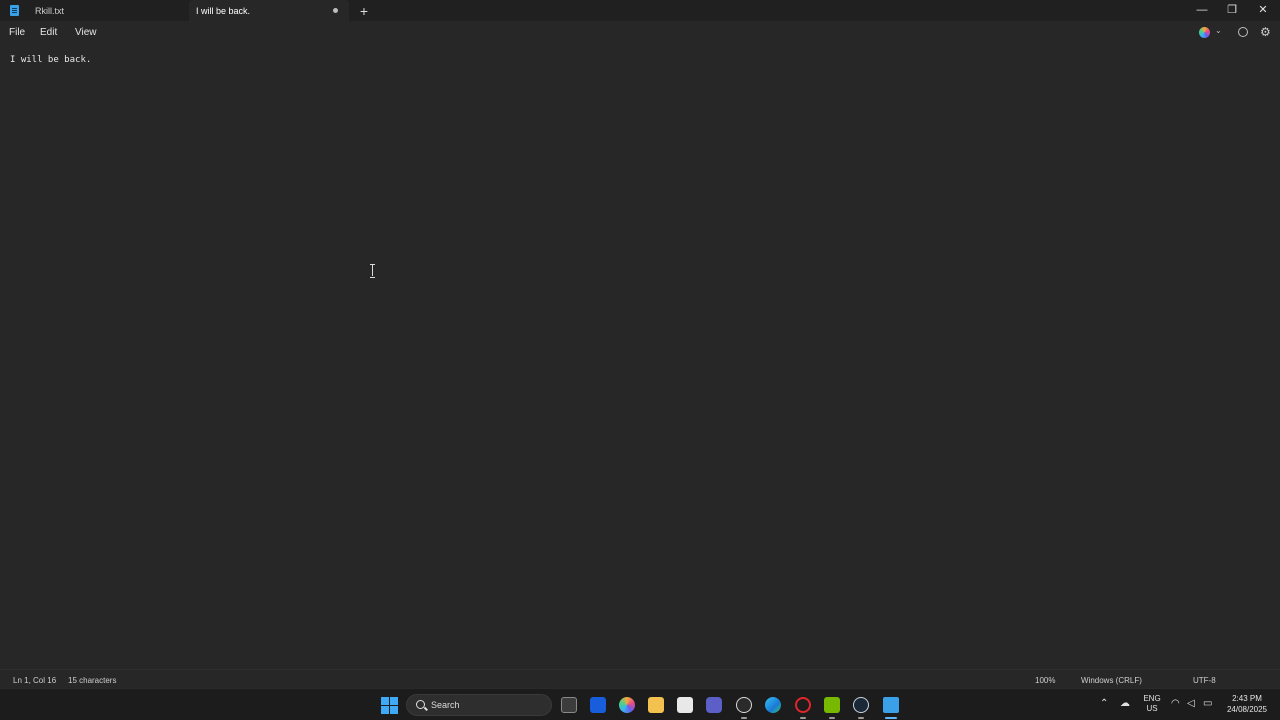  Describe the element at coordinates (92, 680) in the screenshot. I see `character-count: 15 characters` at that location.